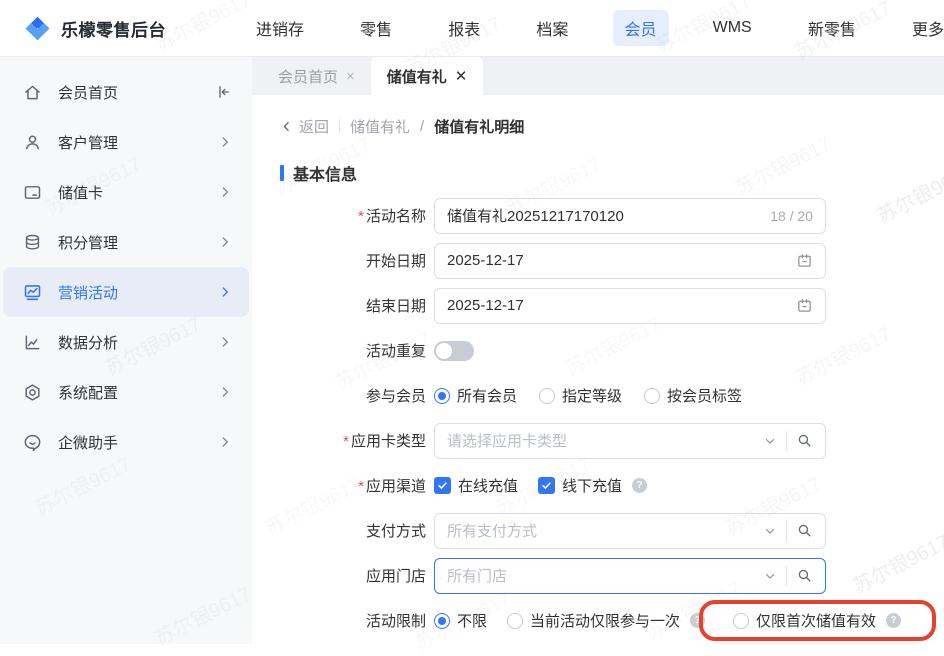 The width and height of the screenshot is (944, 656). Describe the element at coordinates (442, 485) in the screenshot. I see `checkbox-checked-icon` at that location.